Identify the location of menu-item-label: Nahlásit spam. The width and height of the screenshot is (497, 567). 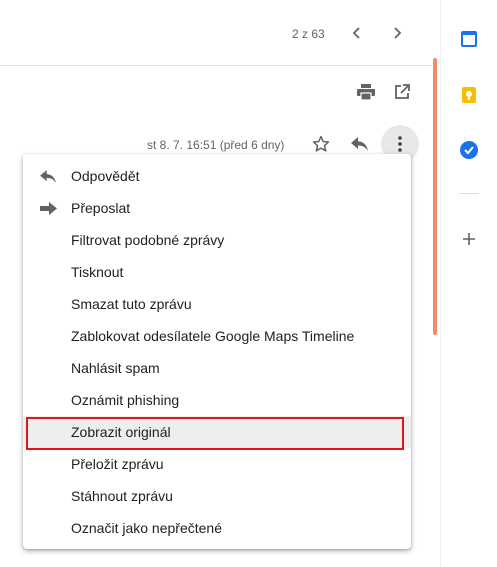
(115, 368).